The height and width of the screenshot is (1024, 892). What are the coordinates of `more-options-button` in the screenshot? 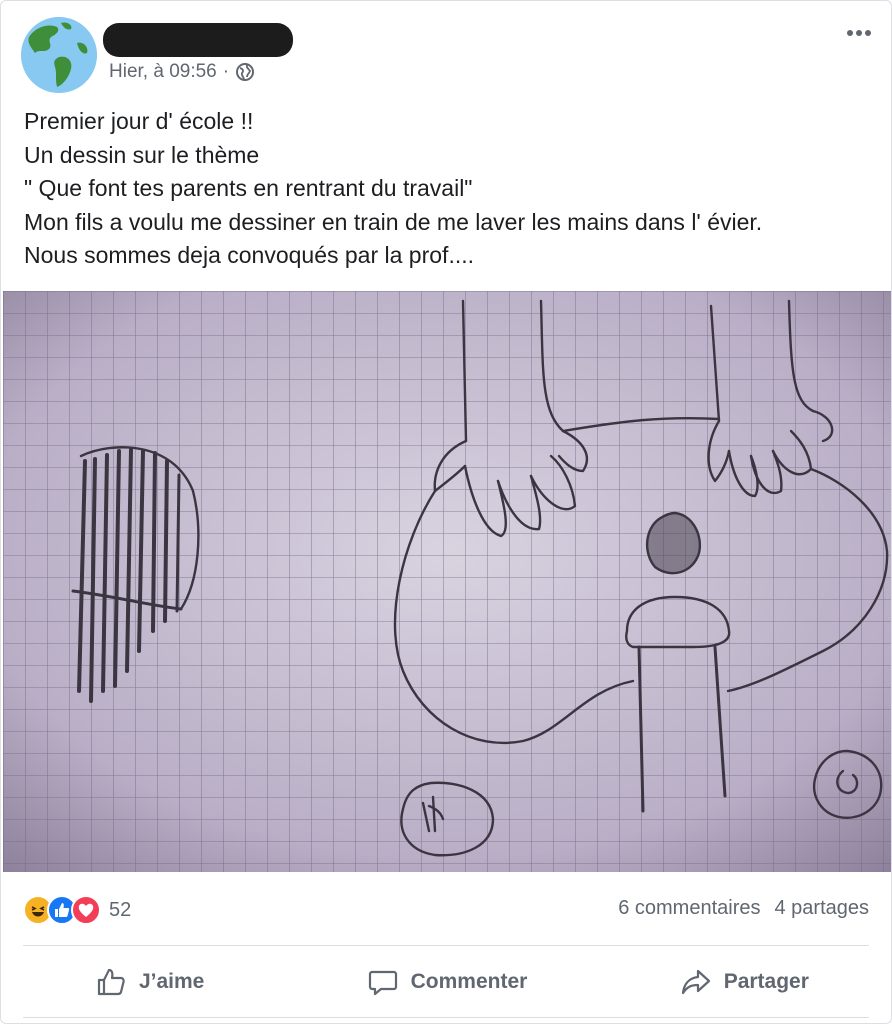 It's located at (859, 33).